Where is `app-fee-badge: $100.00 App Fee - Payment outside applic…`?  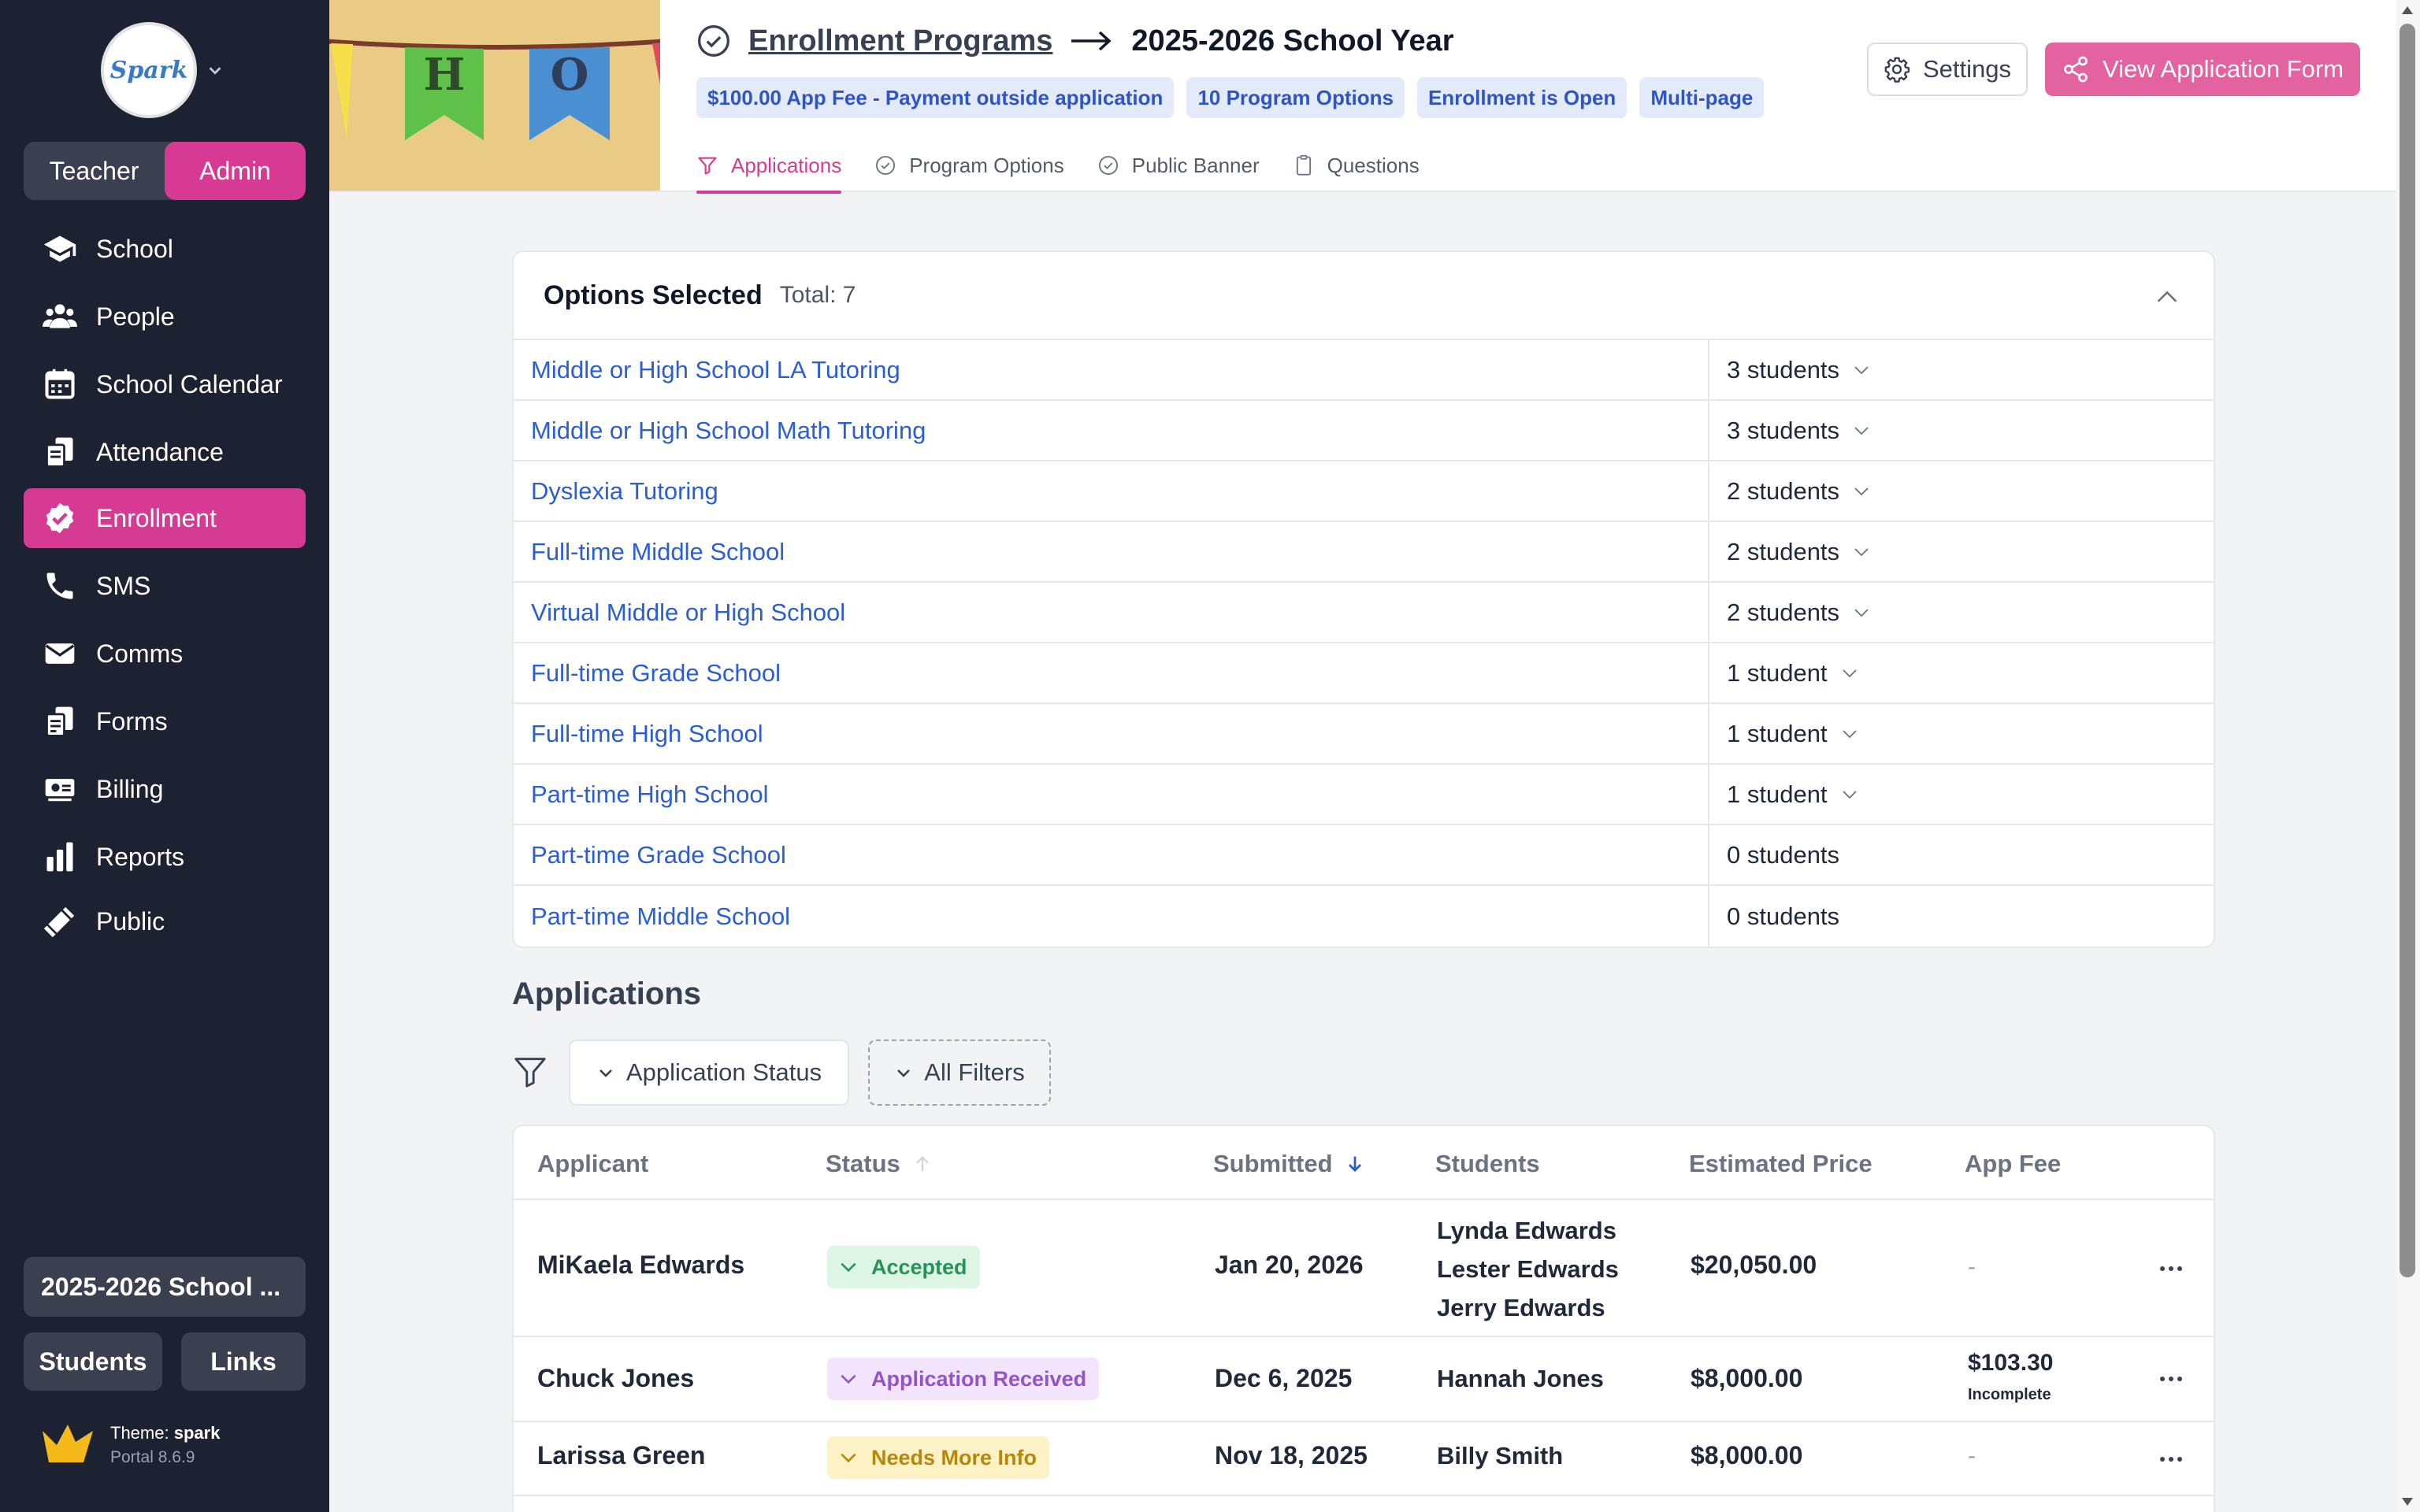
app-fee-badge: $100.00 App Fee - Payment outside applic… is located at coordinates (935, 97).